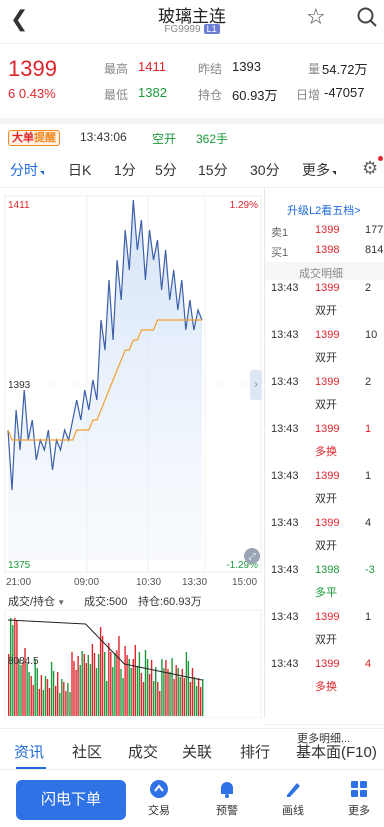  What do you see at coordinates (166, 170) in the screenshot?
I see `tab-5min: 5分` at bounding box center [166, 170].